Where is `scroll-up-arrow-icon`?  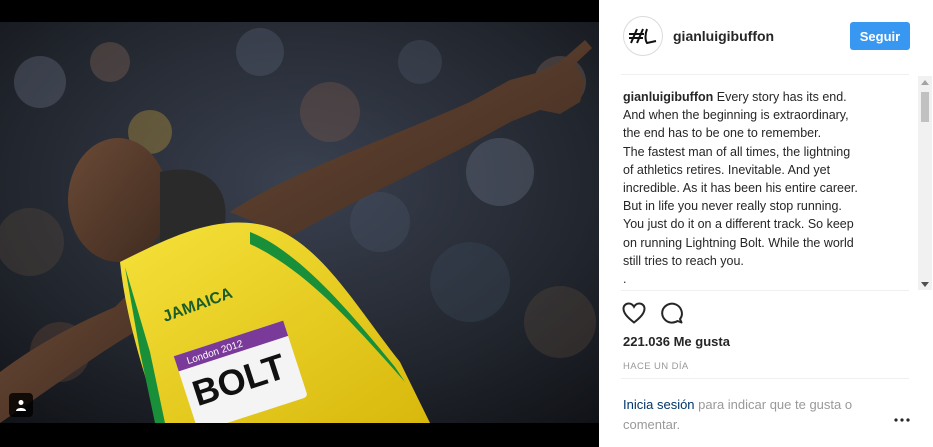
scroll-up-arrow-icon is located at coordinates (925, 82).